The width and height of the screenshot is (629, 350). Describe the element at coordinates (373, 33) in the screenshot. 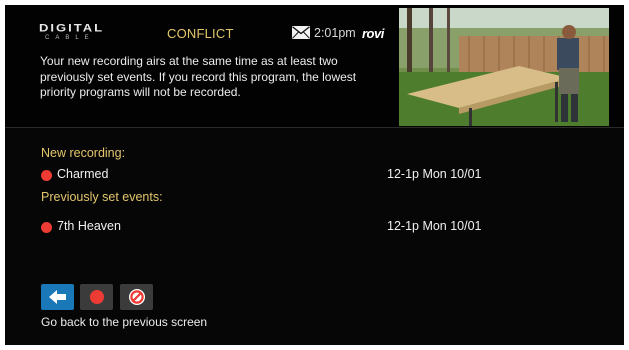

I see `rovi-logo: rovi` at that location.